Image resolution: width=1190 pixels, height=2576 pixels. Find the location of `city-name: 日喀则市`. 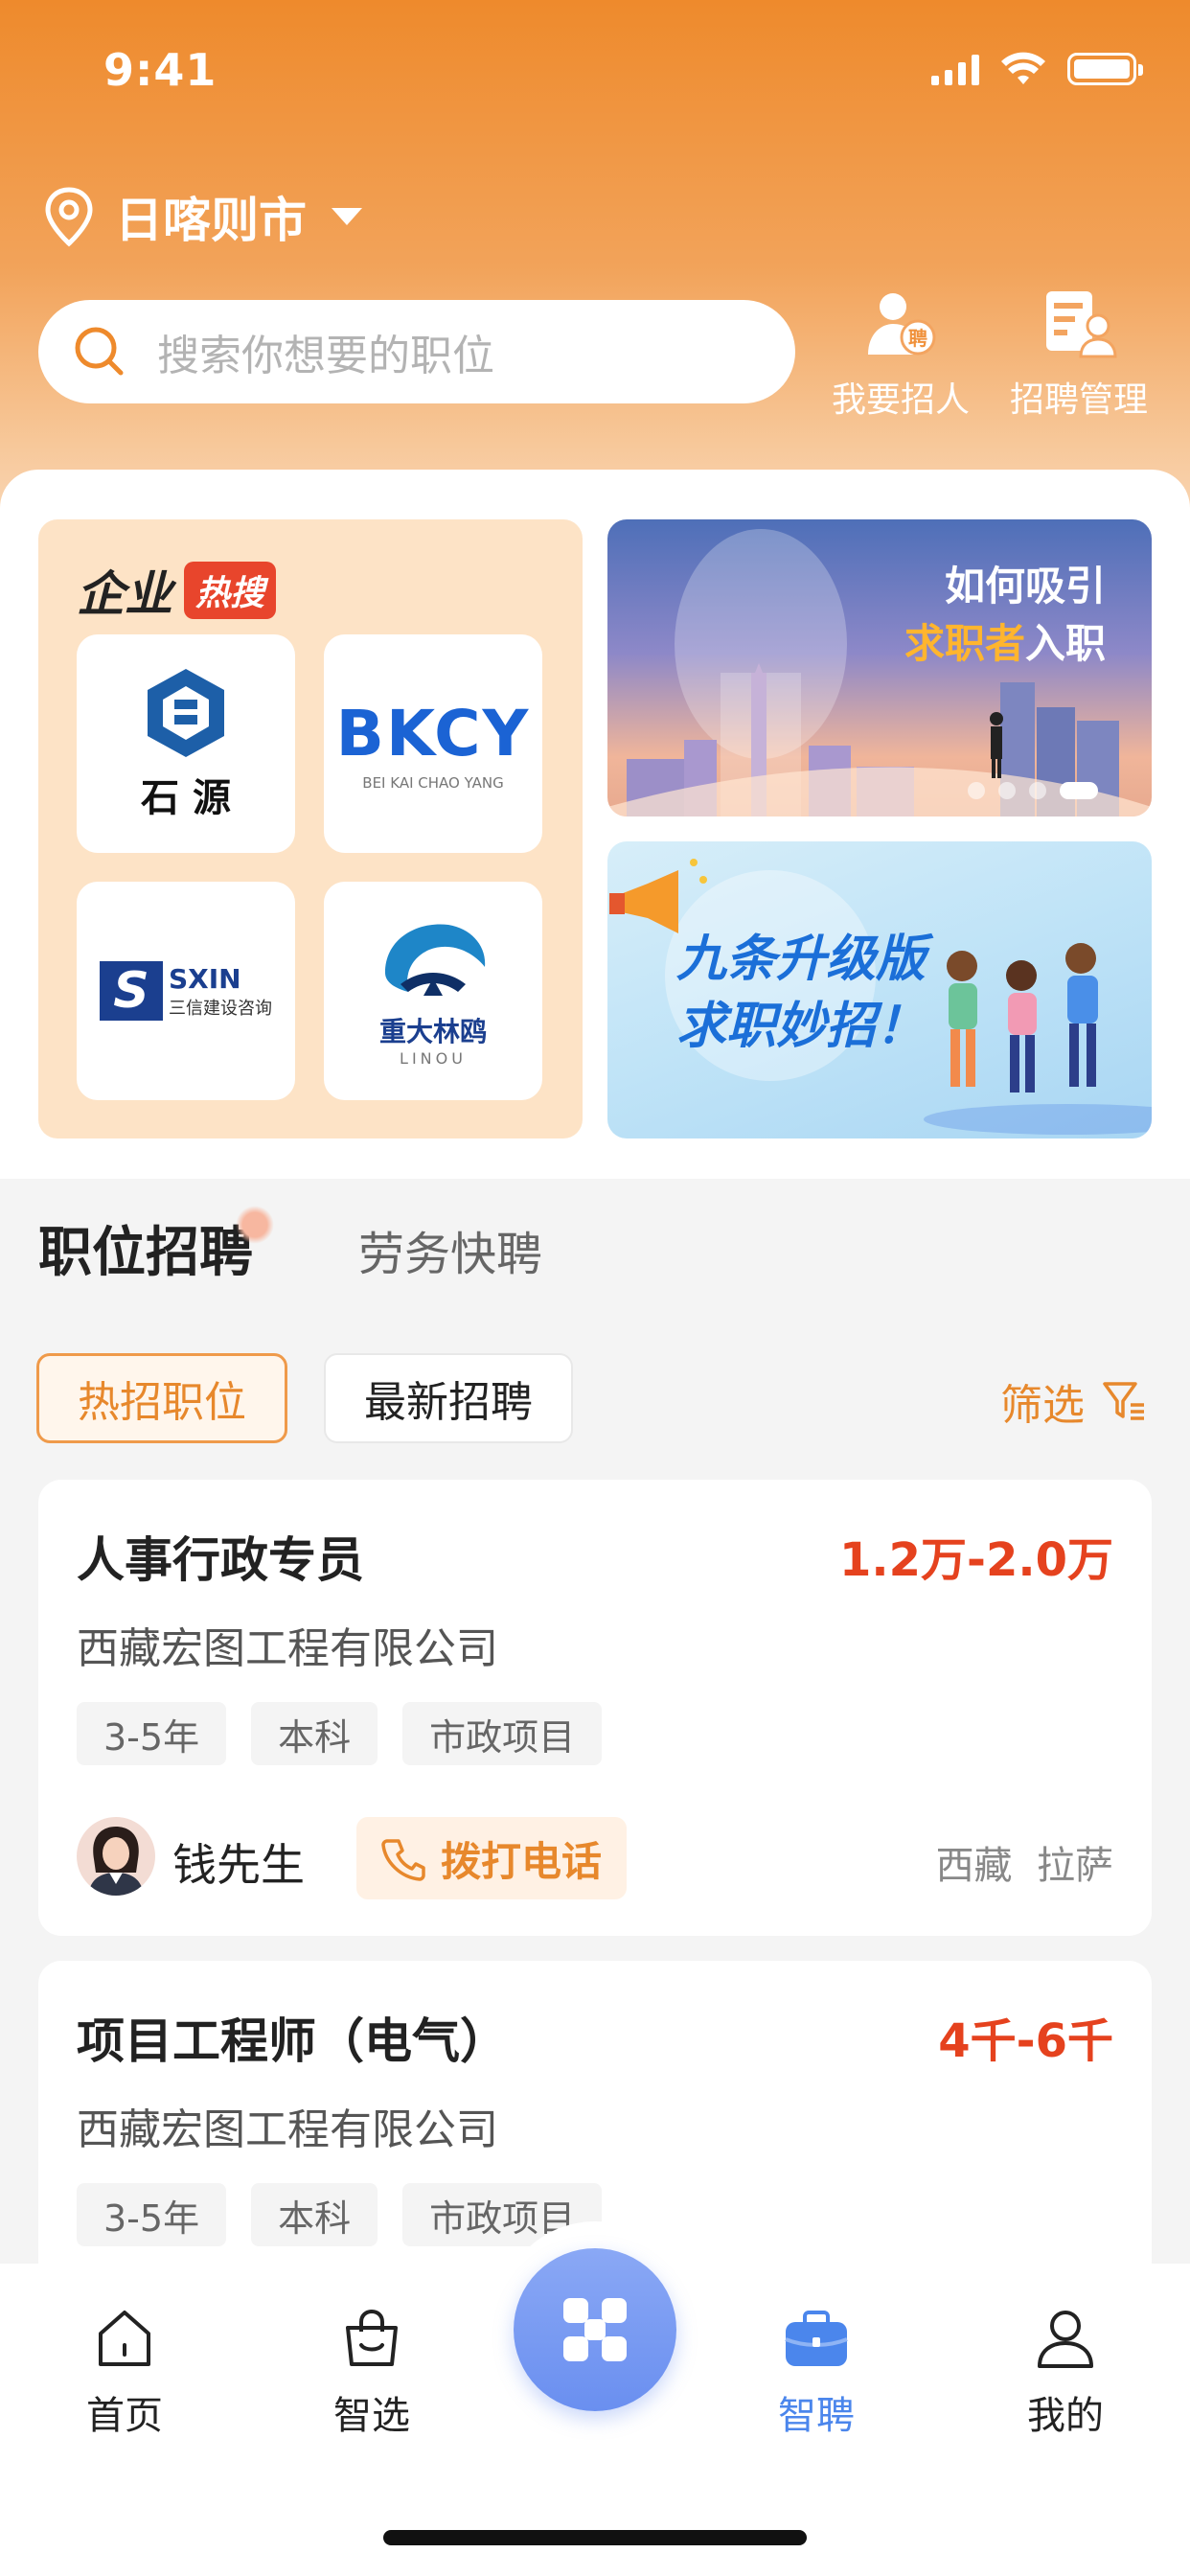

city-name: 日喀则市 is located at coordinates (211, 220).